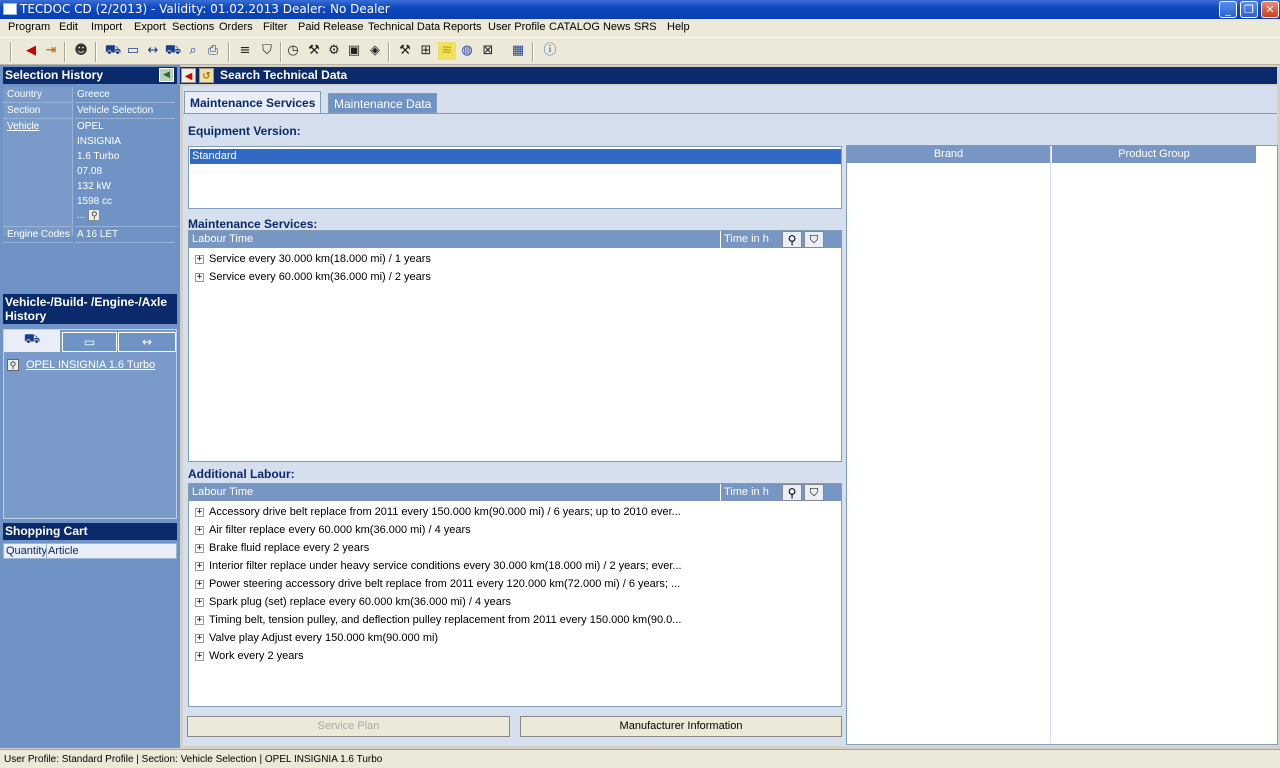  What do you see at coordinates (253, 102) in the screenshot?
I see `tab-maintenance-services: Maintenance Services` at bounding box center [253, 102].